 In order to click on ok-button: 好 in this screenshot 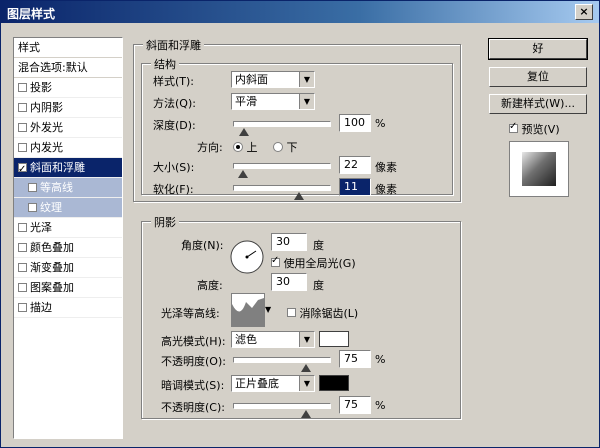, I will do `click(538, 49)`.